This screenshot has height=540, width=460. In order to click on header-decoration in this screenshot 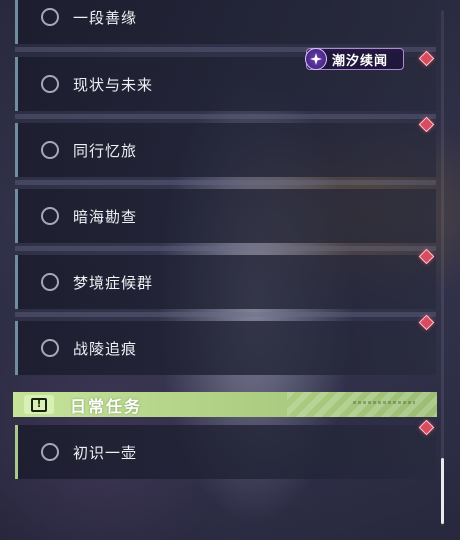, I will do `click(384, 402)`.